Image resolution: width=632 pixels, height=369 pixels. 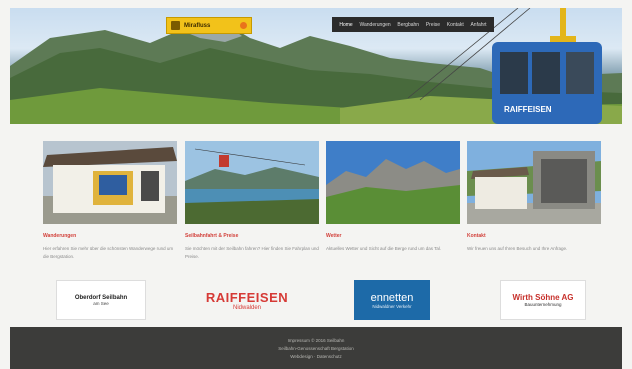 What do you see at coordinates (433, 25) in the screenshot?
I see `nav-item-preise: Preise` at bounding box center [433, 25].